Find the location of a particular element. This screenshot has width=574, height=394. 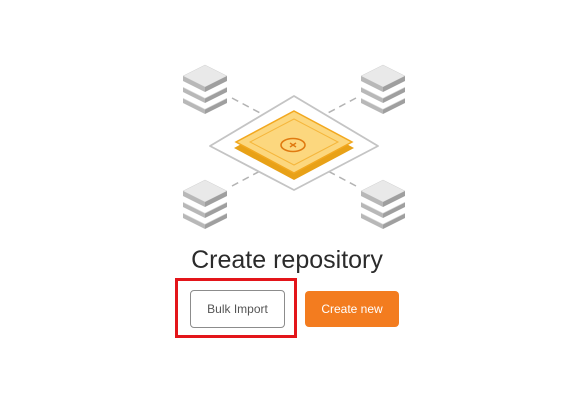

page-title: Create repository is located at coordinates (287, 260).